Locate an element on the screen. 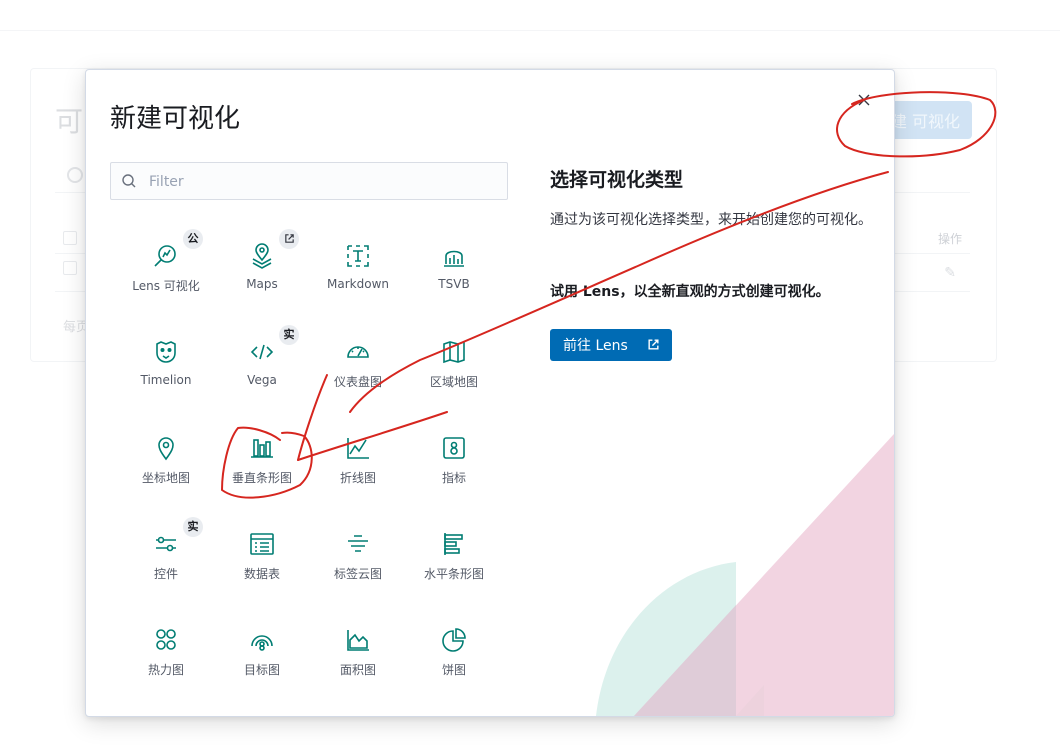  tile-label: 坐标地图 is located at coordinates (165, 478).